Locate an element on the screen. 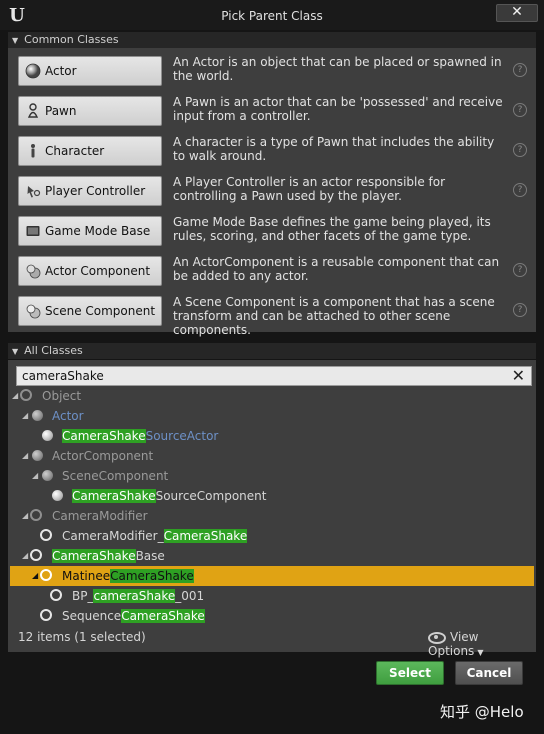 This screenshot has height=734, width=544. tree-row-actor: ◢ Actor is located at coordinates (272, 416).